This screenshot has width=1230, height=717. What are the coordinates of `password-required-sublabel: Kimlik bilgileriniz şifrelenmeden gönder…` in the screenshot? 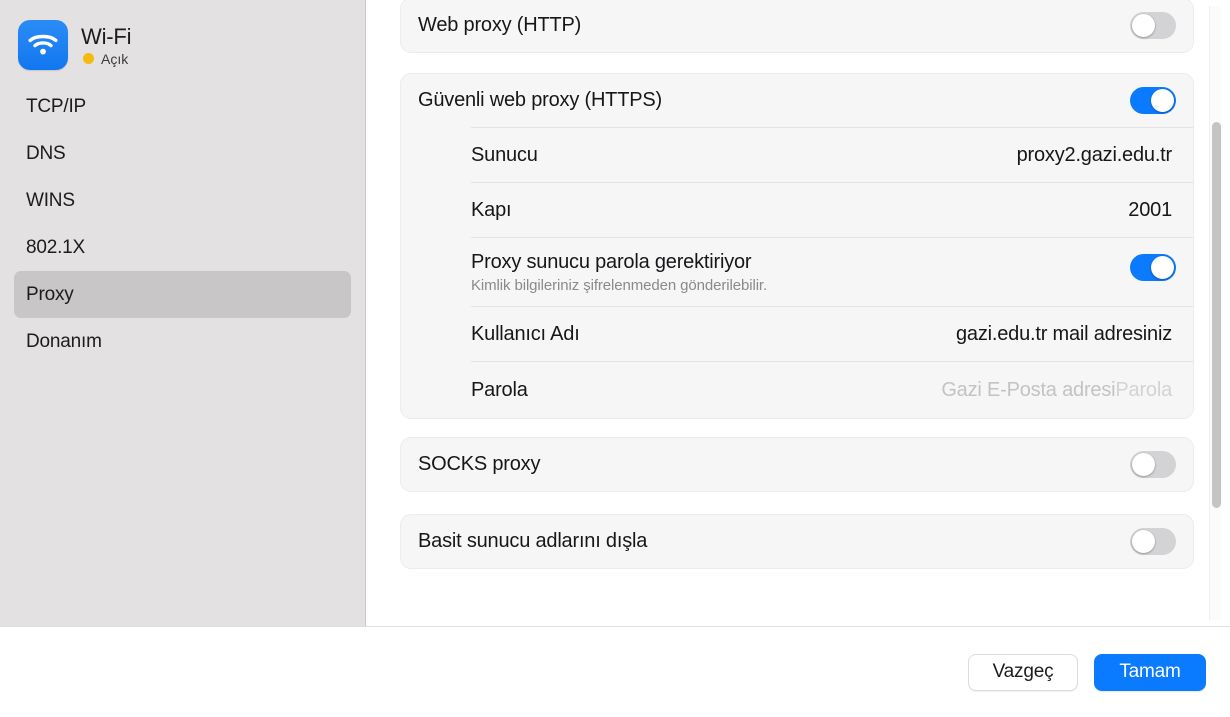 It's located at (619, 285).